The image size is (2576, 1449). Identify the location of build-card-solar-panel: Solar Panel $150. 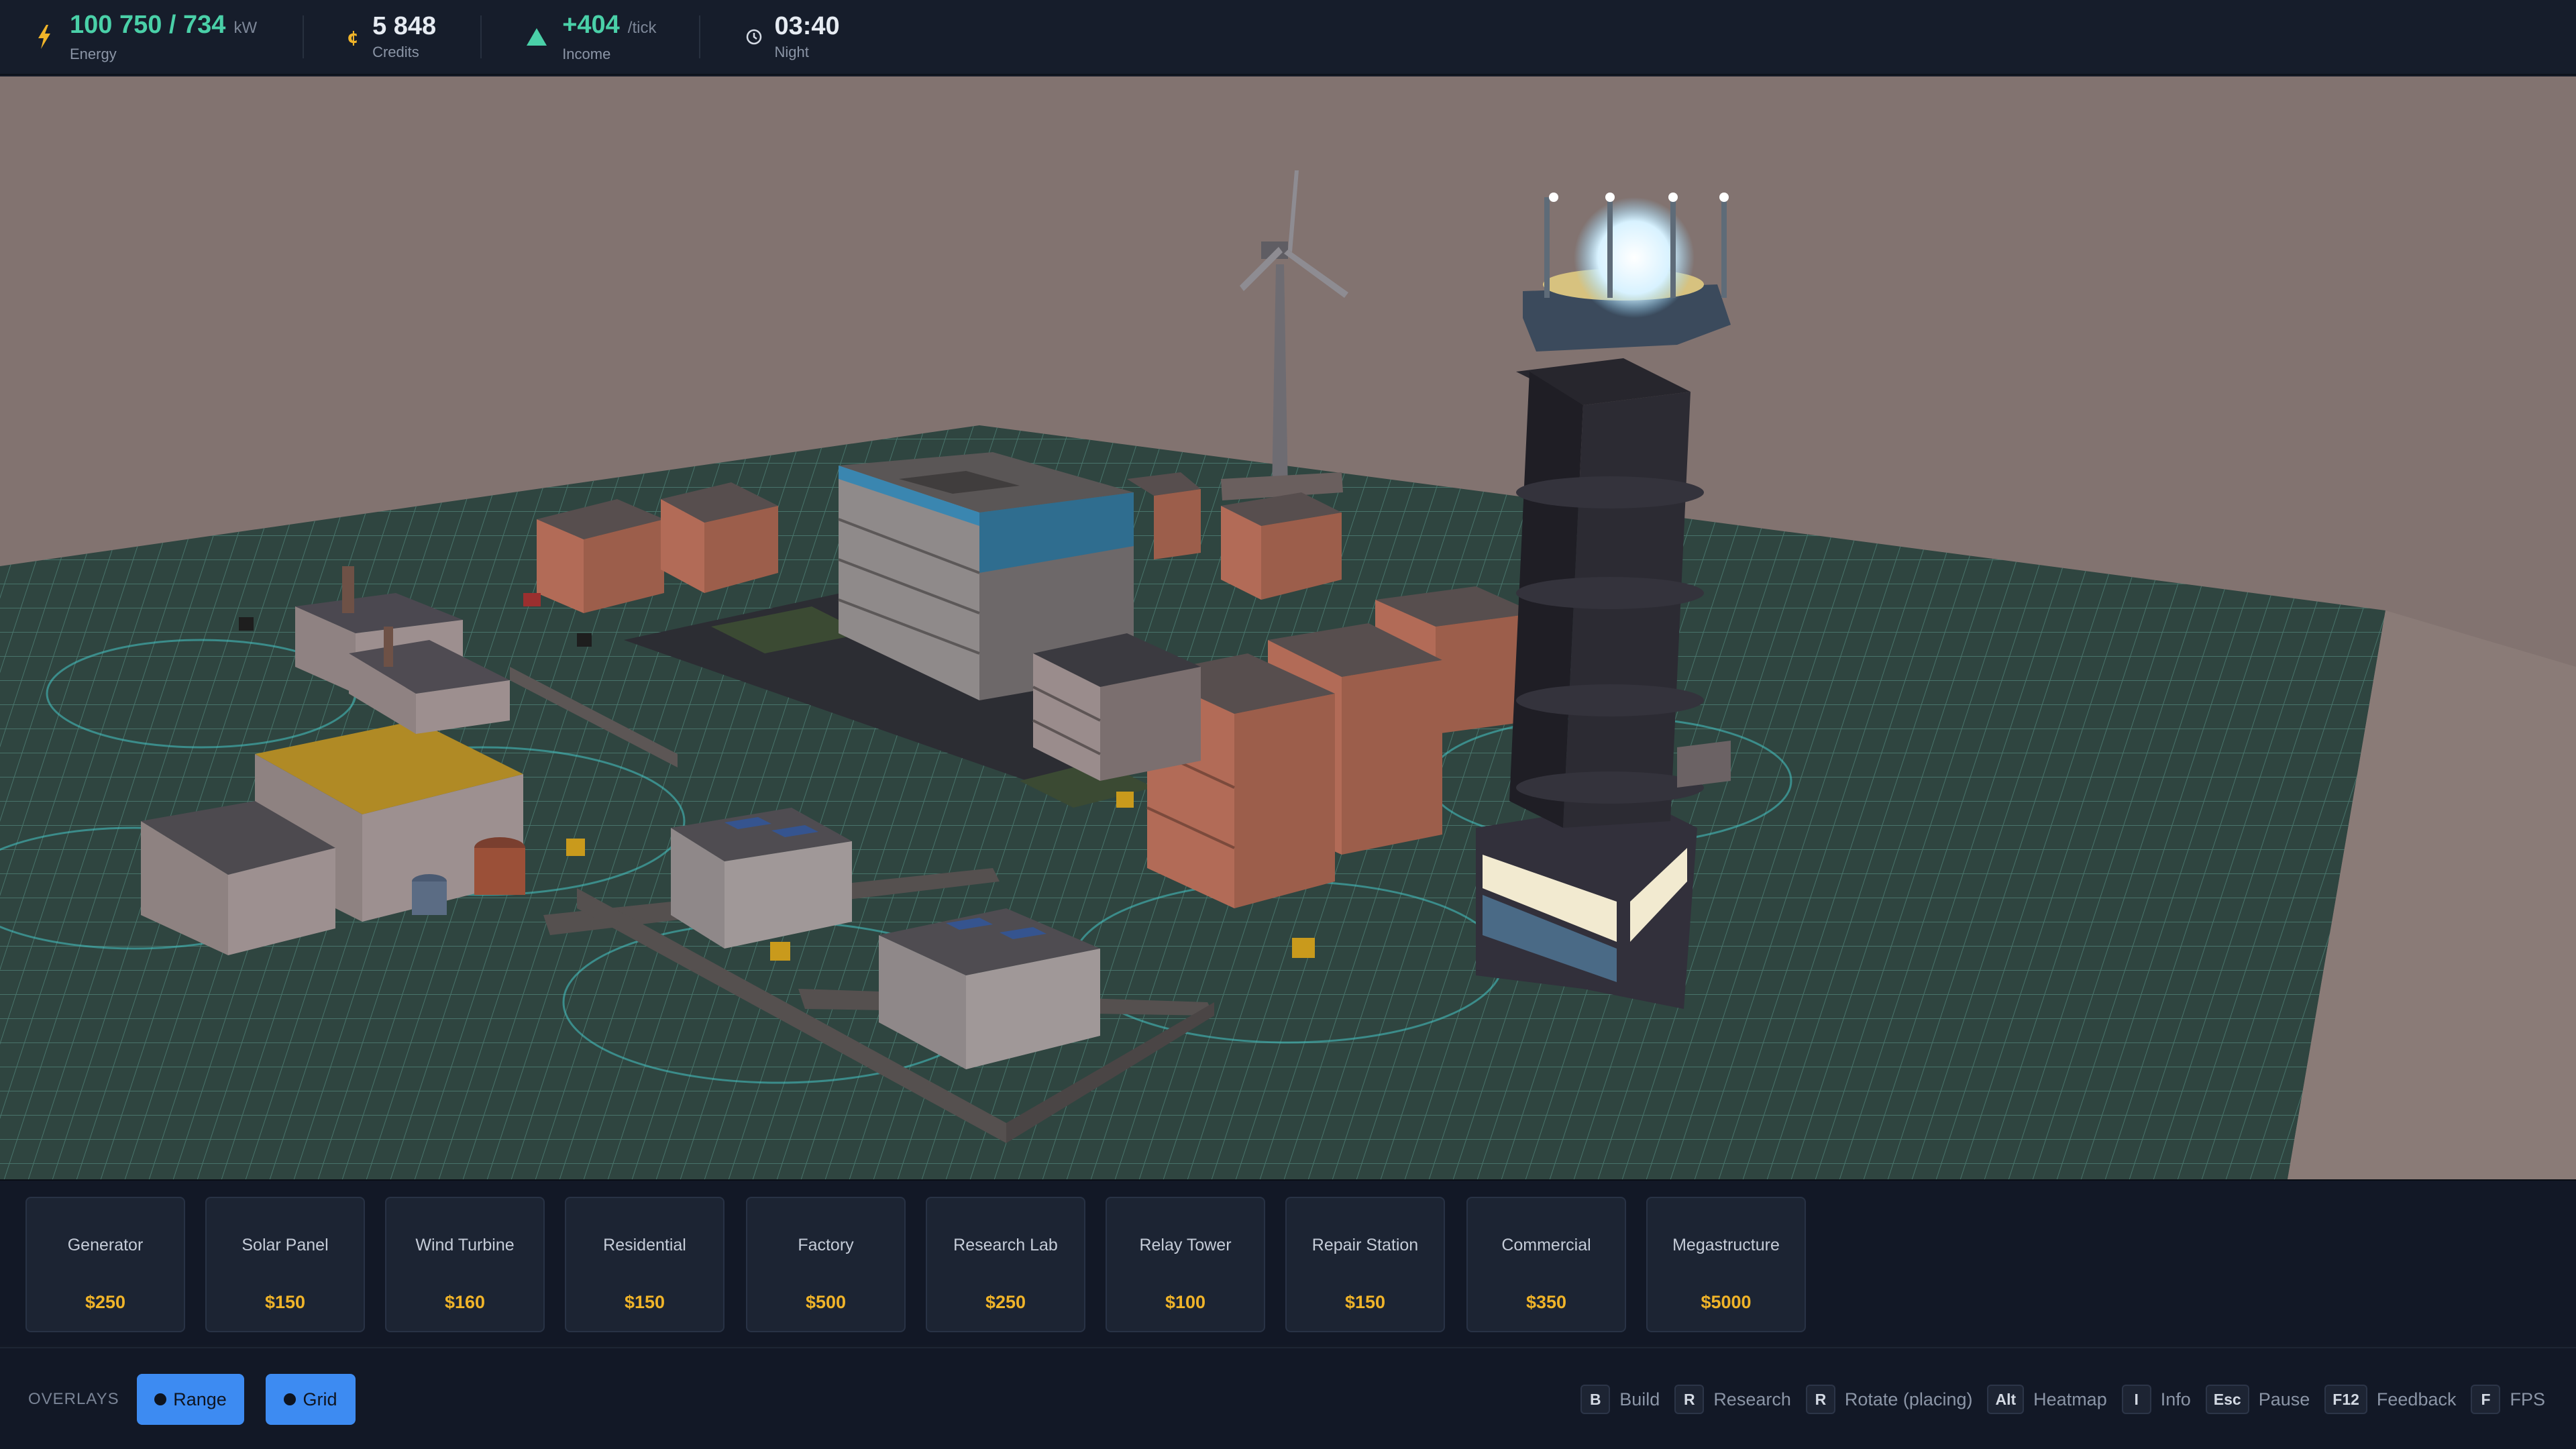
(285, 1264).